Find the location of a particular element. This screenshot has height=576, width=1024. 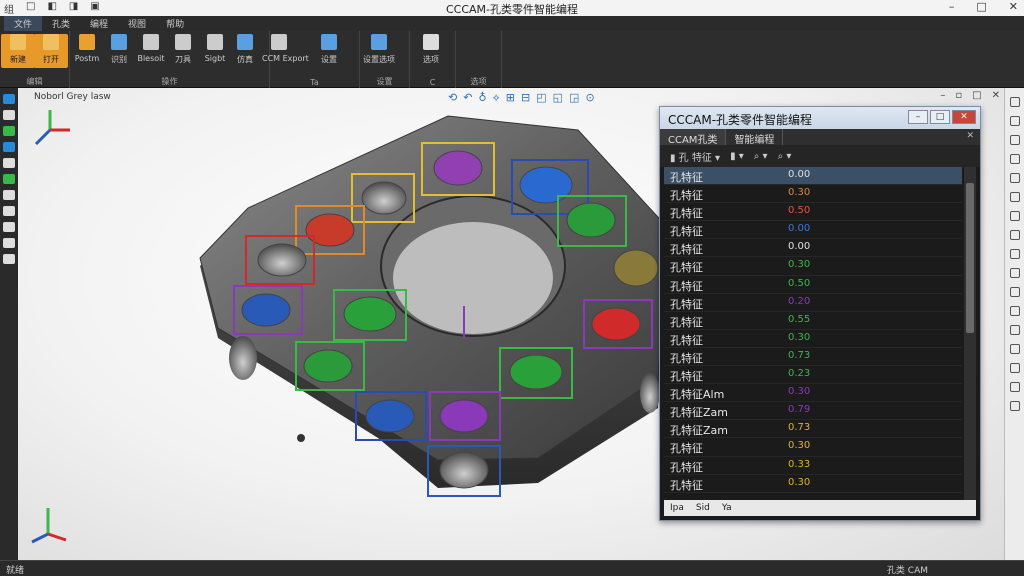

panel-restore-button: □ is located at coordinates (940, 117).